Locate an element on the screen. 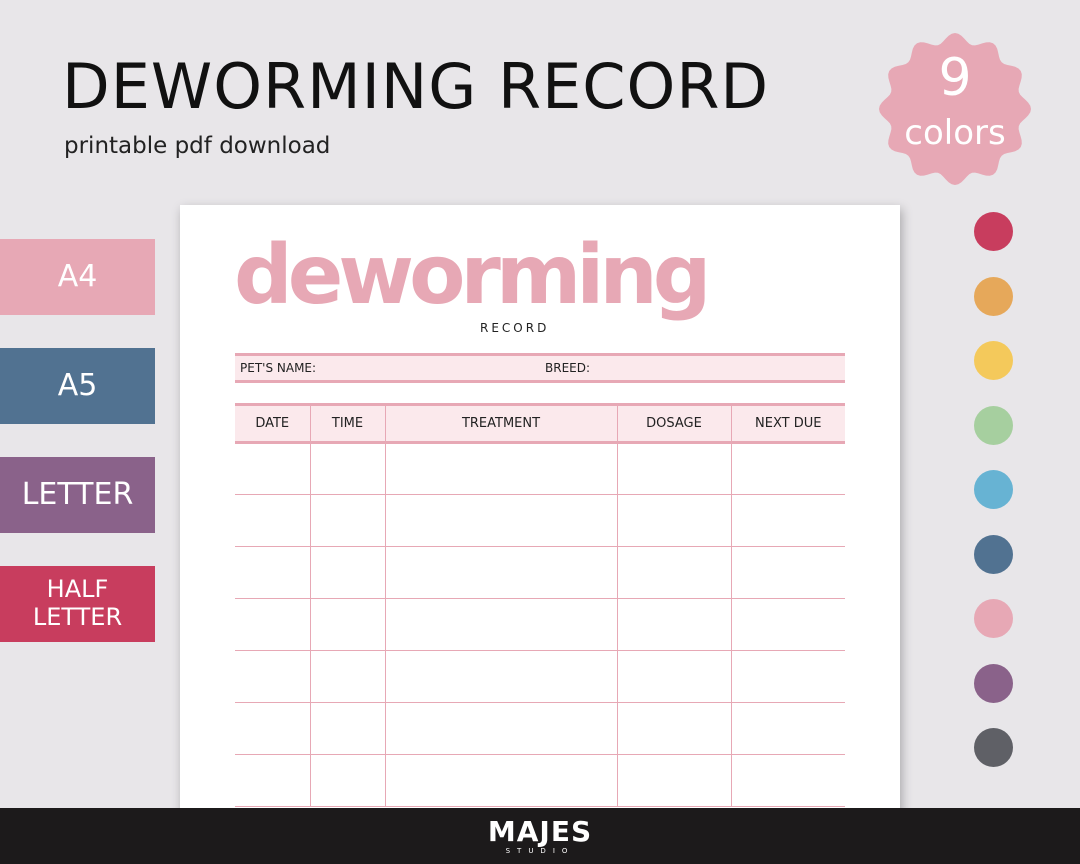 The width and height of the screenshot is (1080, 864). document-title: deworming is located at coordinates (472, 275).